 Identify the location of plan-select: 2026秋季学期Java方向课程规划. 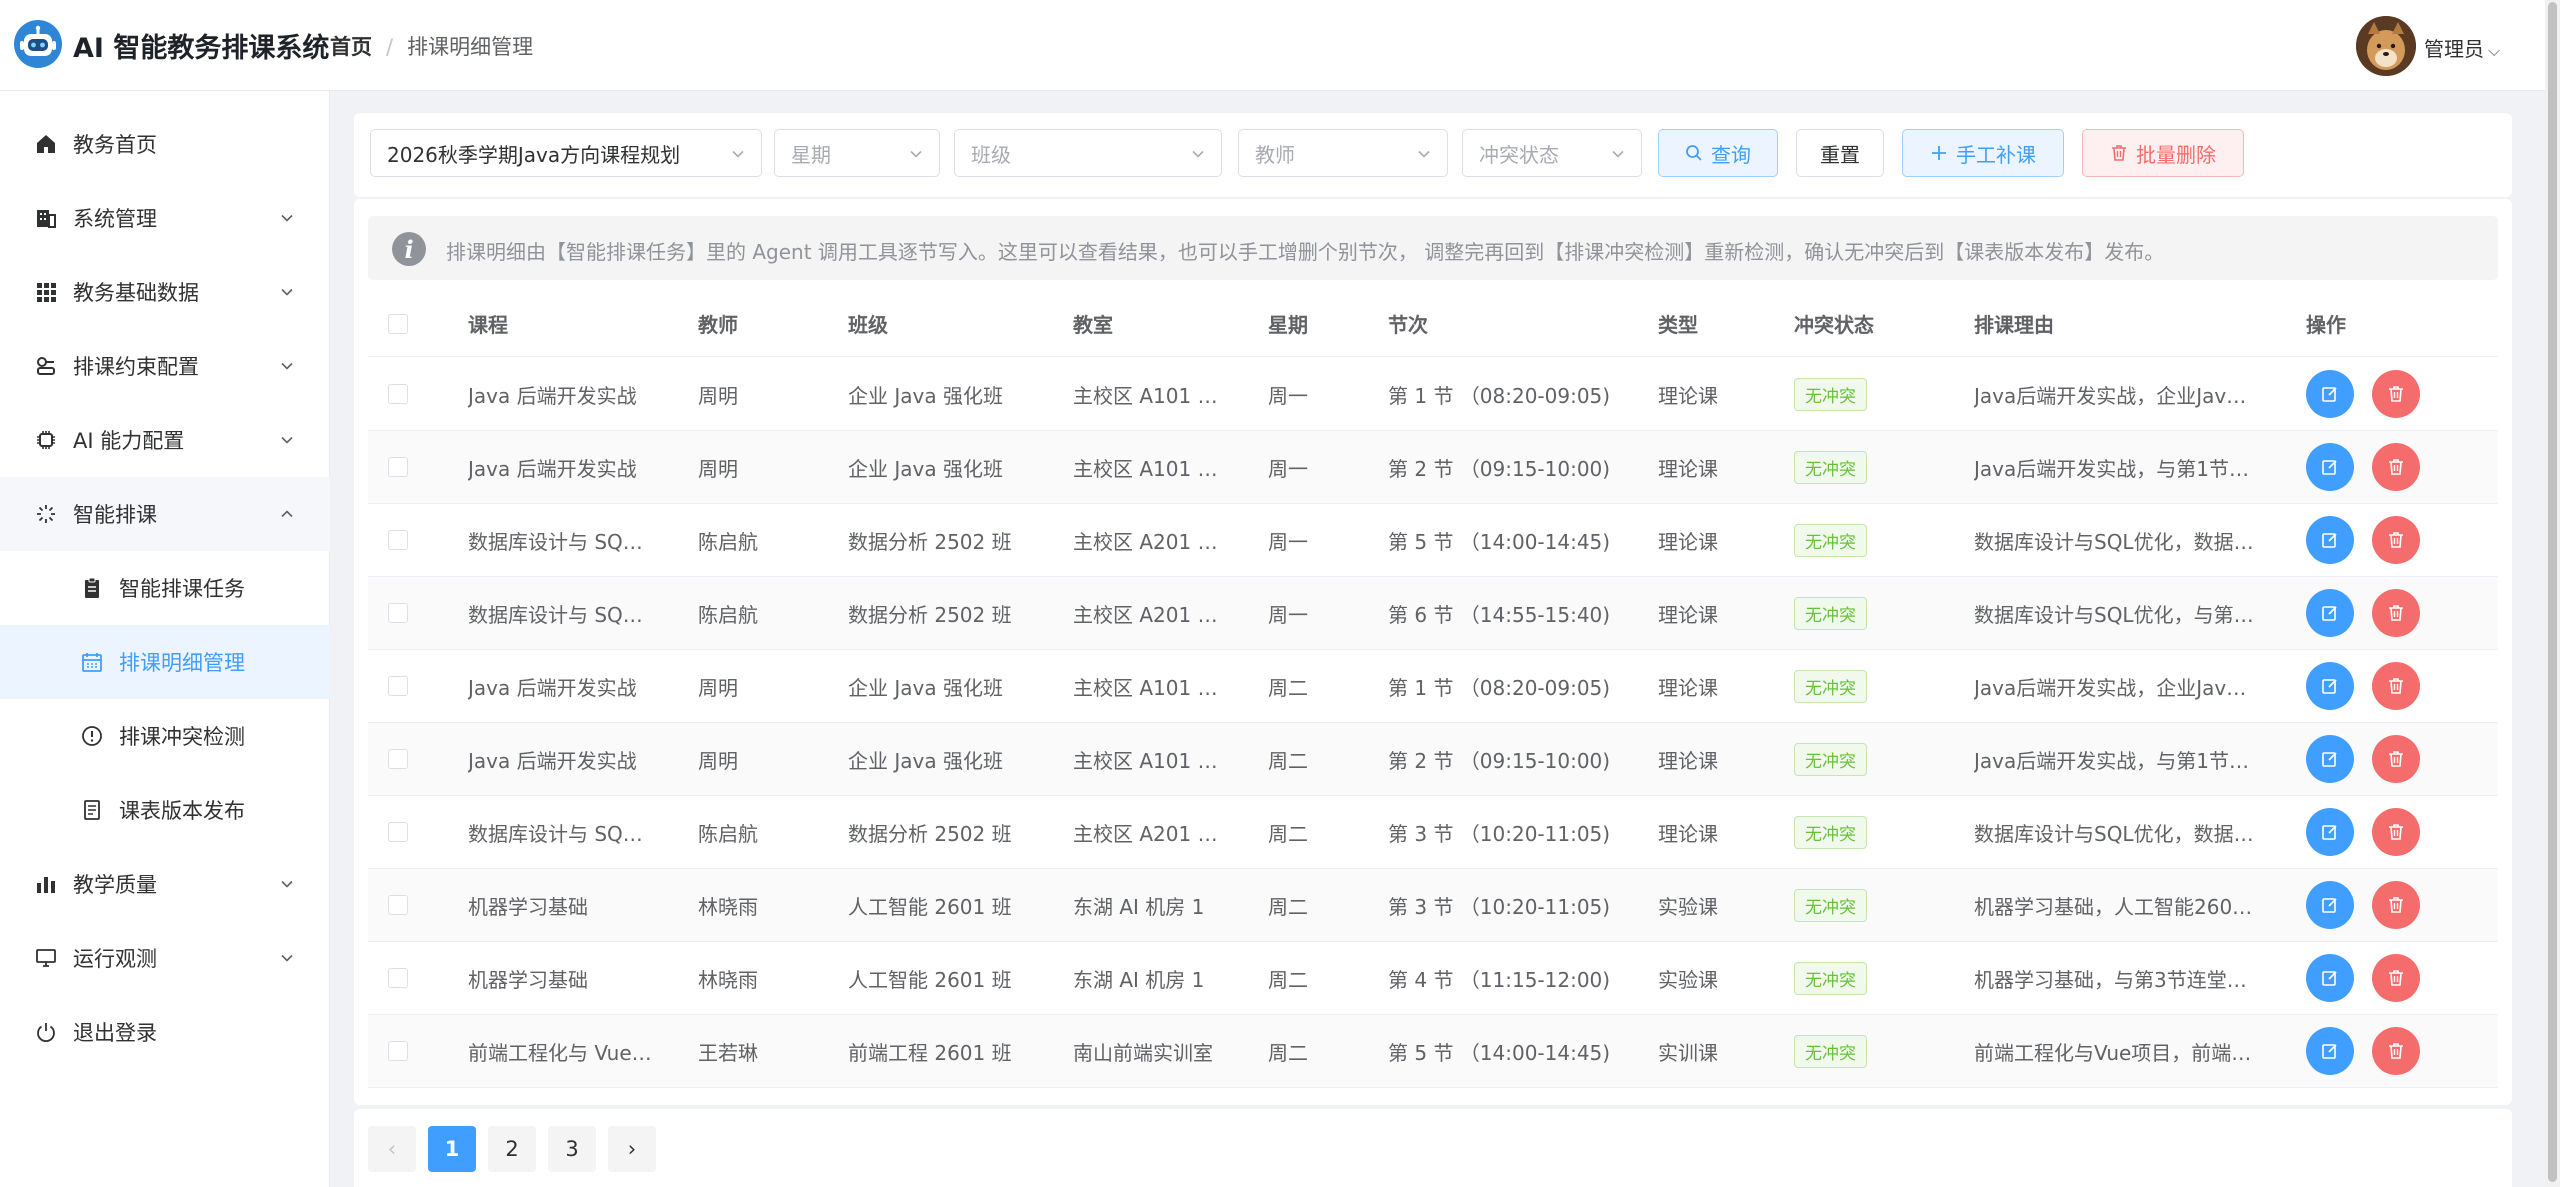
(566, 153).